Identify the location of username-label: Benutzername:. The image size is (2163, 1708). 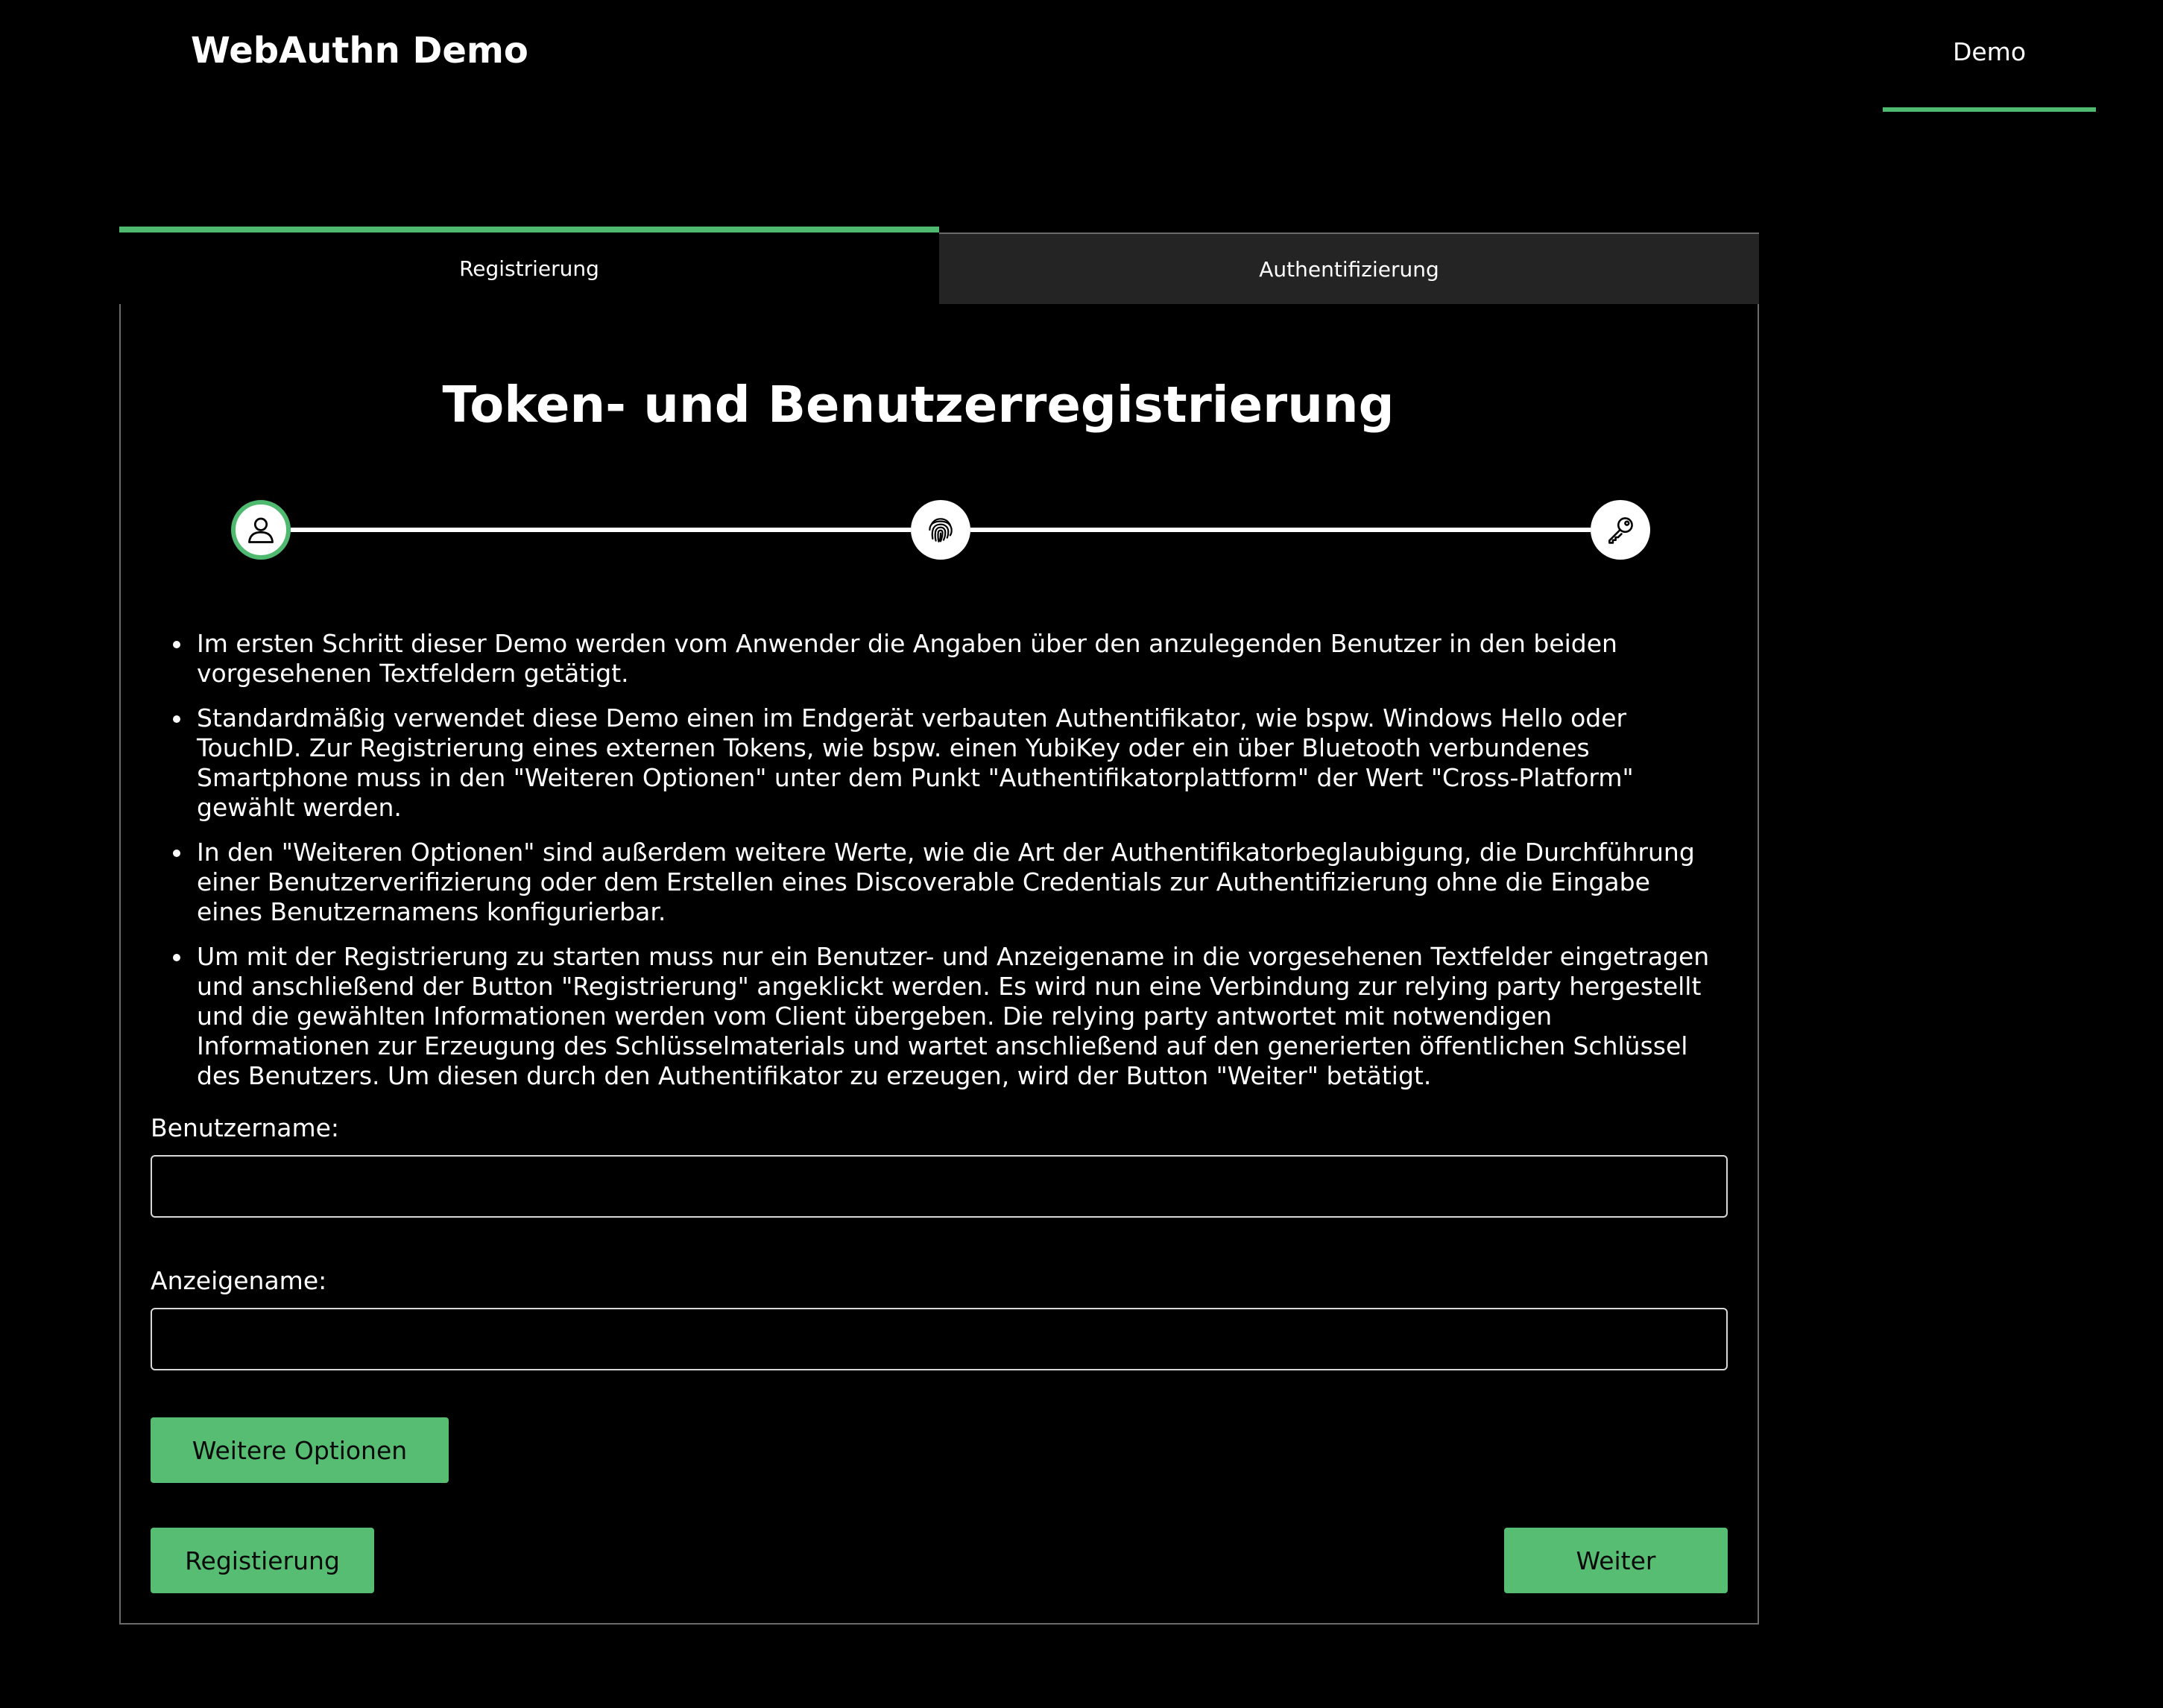
(245, 1127).